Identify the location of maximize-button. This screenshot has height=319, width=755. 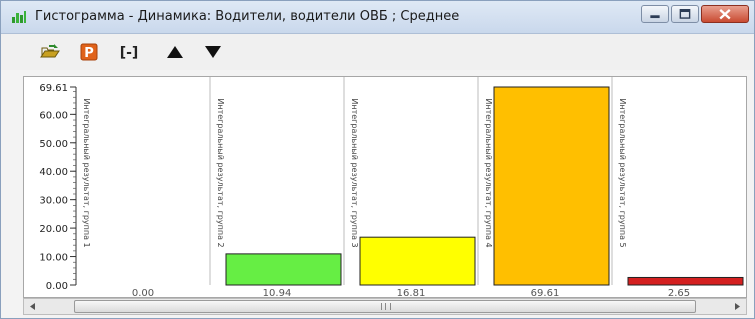
(685, 14).